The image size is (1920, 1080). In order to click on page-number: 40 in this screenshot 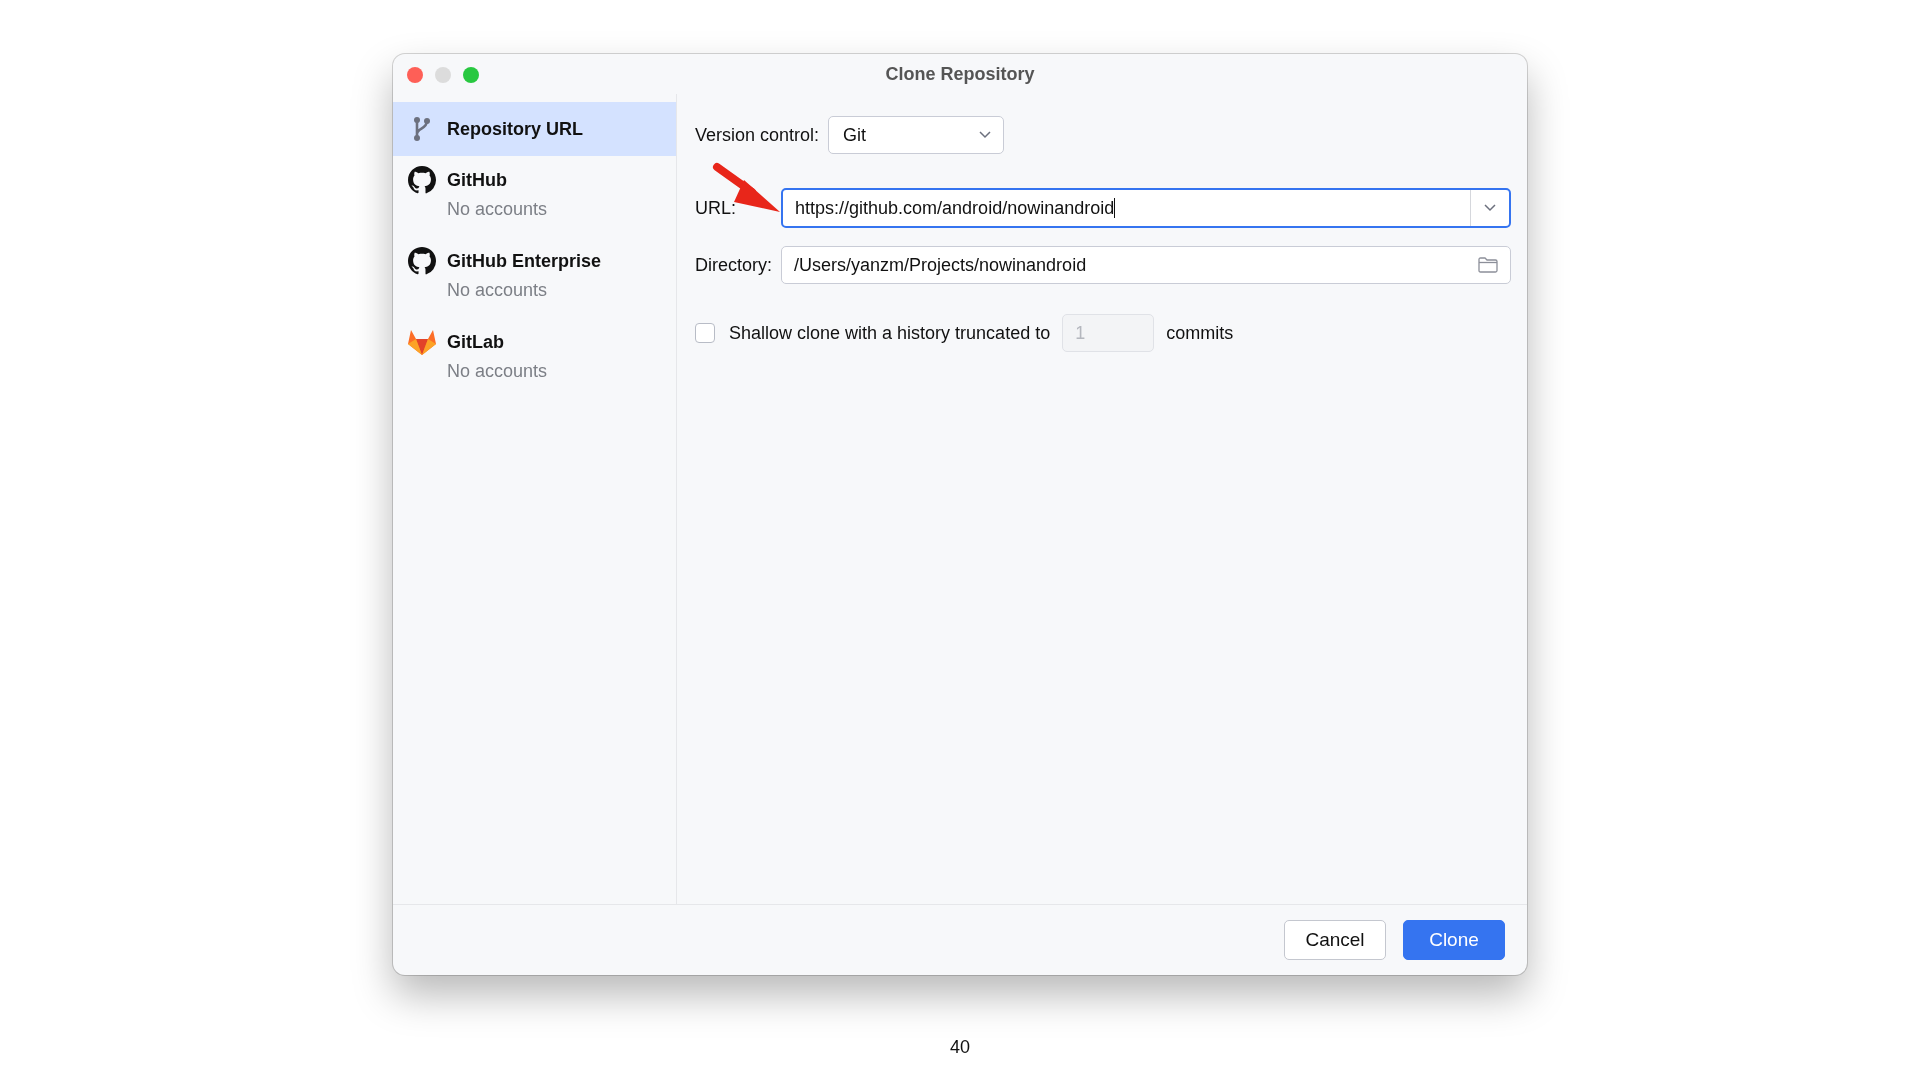, I will do `click(960, 1047)`.